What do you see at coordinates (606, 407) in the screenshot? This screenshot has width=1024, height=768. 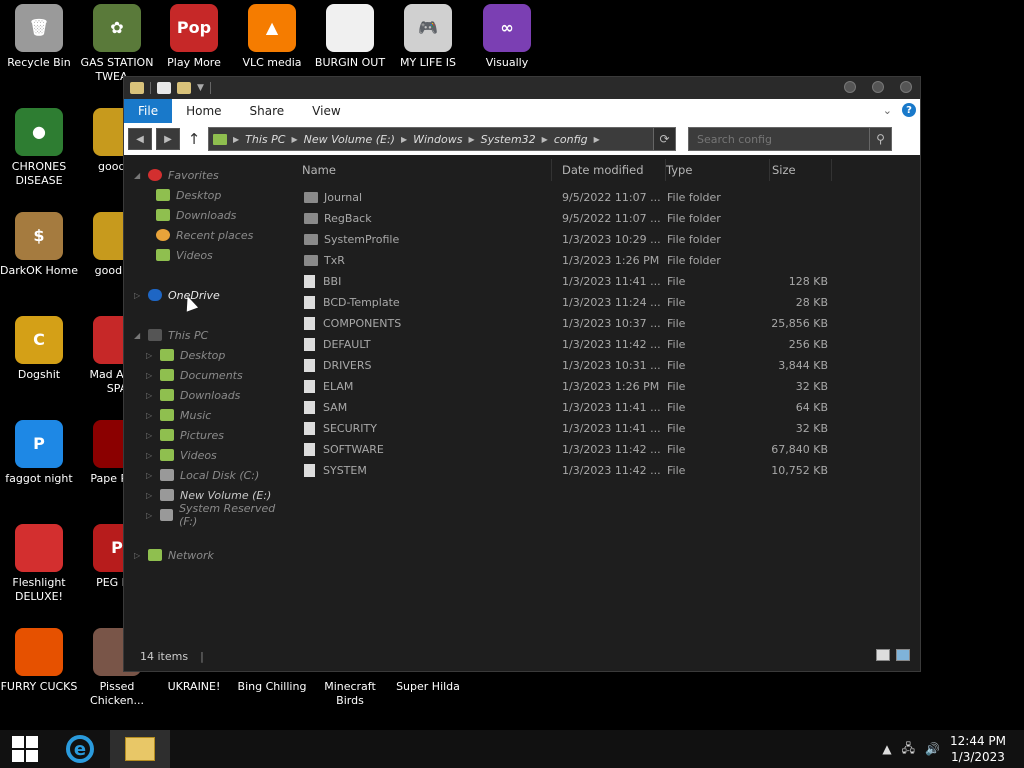 I see `file-row: SAM 1/3/2023 11:41 ... File 64 KB` at bounding box center [606, 407].